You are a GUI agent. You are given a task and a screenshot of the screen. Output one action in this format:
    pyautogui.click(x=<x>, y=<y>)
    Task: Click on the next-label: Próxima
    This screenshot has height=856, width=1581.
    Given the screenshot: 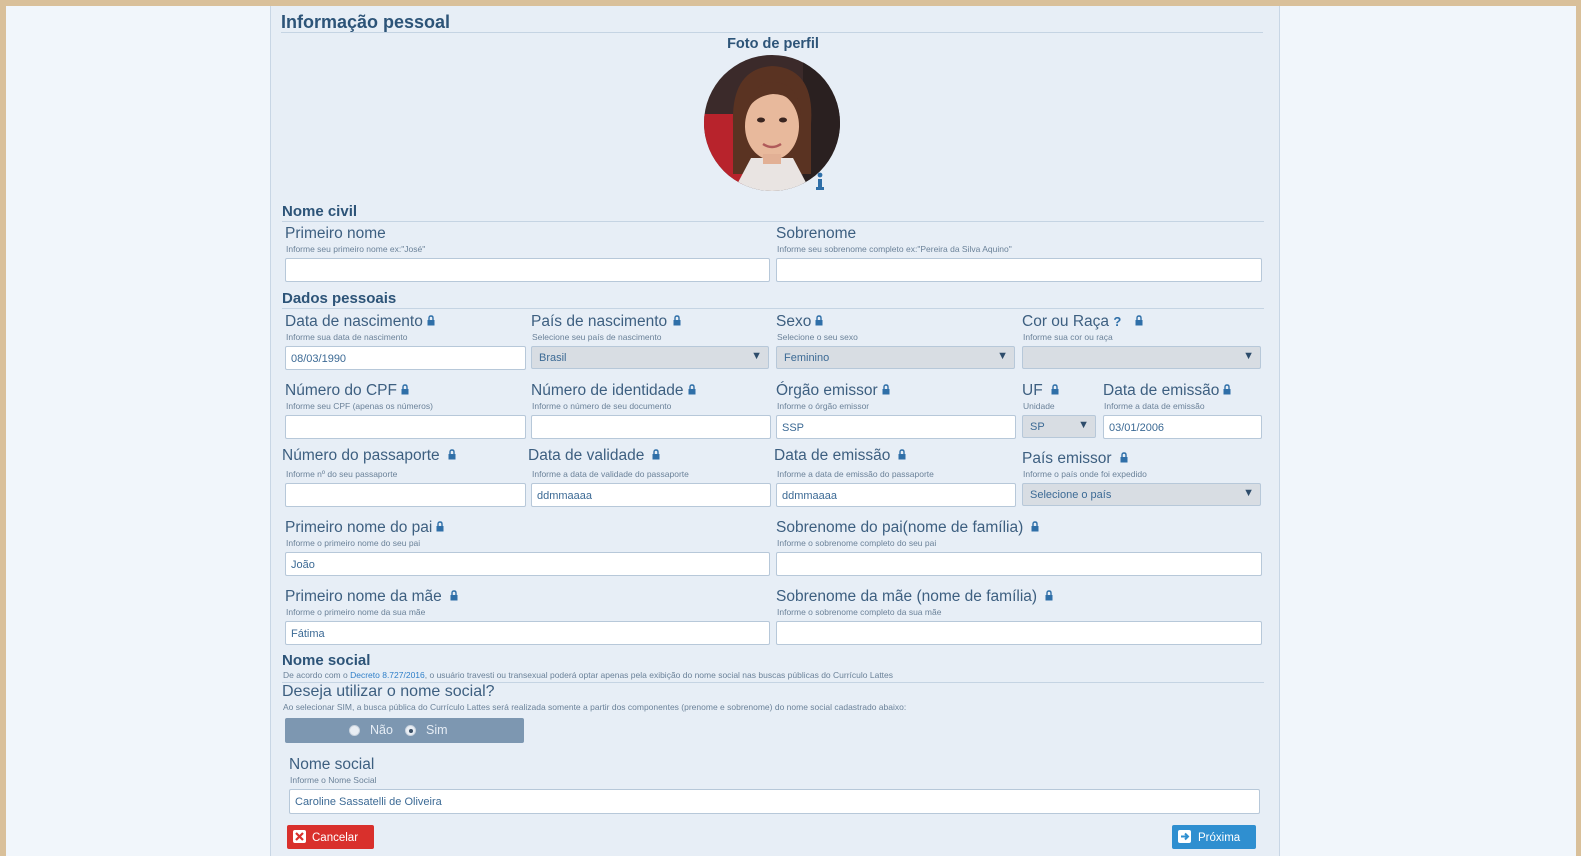 What is the action you would take?
    pyautogui.click(x=1219, y=838)
    